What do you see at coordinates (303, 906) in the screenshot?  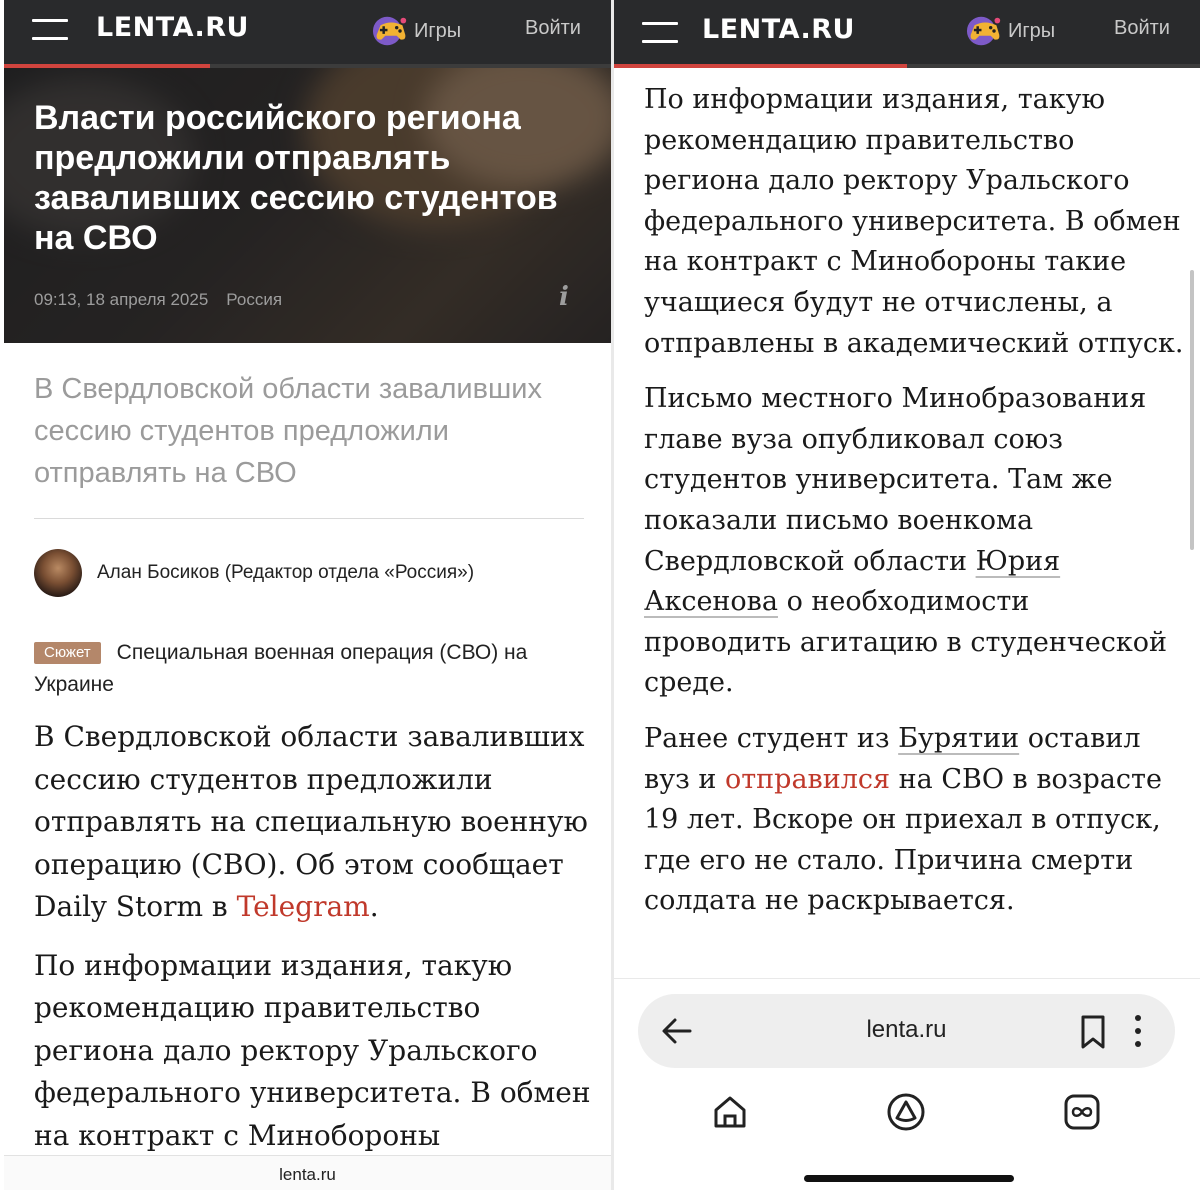 I see `telegram-link: Telegram` at bounding box center [303, 906].